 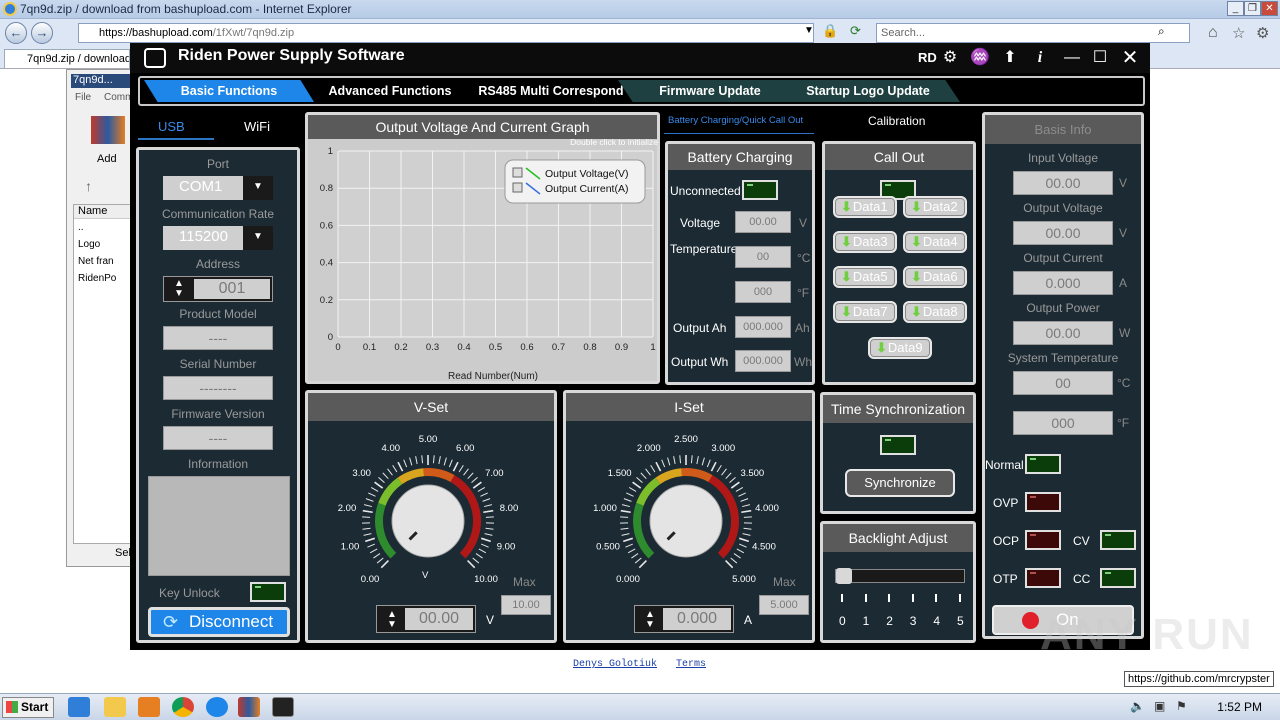 I want to click on address-dropdown-icon: ▼, so click(x=809, y=30).